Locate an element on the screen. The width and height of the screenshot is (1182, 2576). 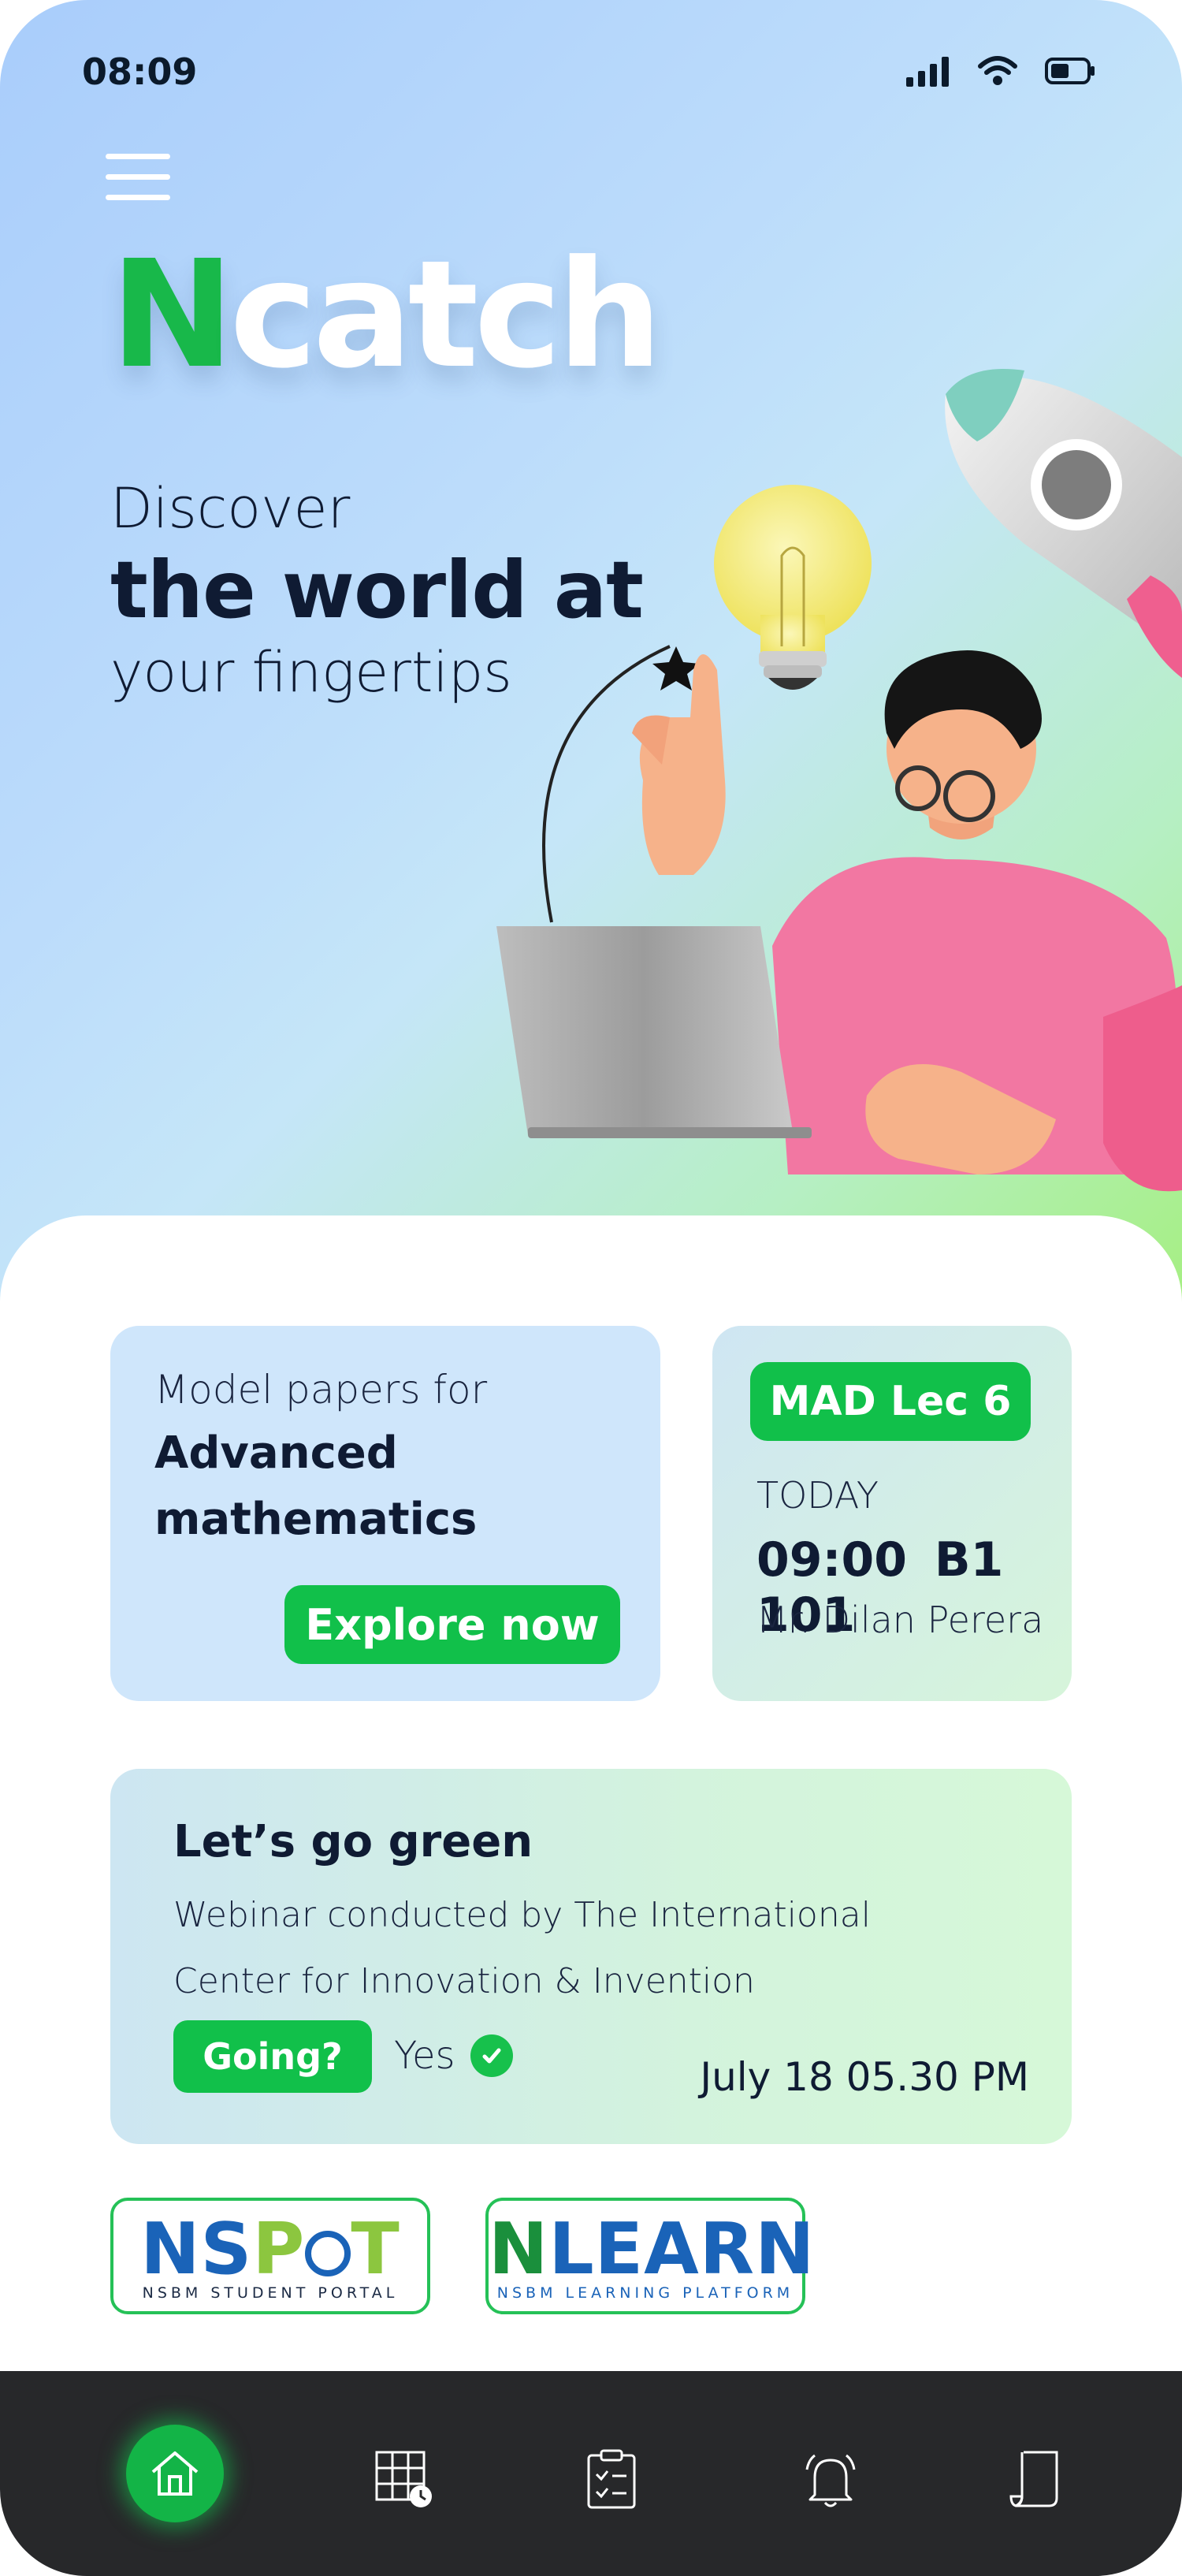
event-desc-line2: Center for Innovation & Invention is located at coordinates (464, 1981).